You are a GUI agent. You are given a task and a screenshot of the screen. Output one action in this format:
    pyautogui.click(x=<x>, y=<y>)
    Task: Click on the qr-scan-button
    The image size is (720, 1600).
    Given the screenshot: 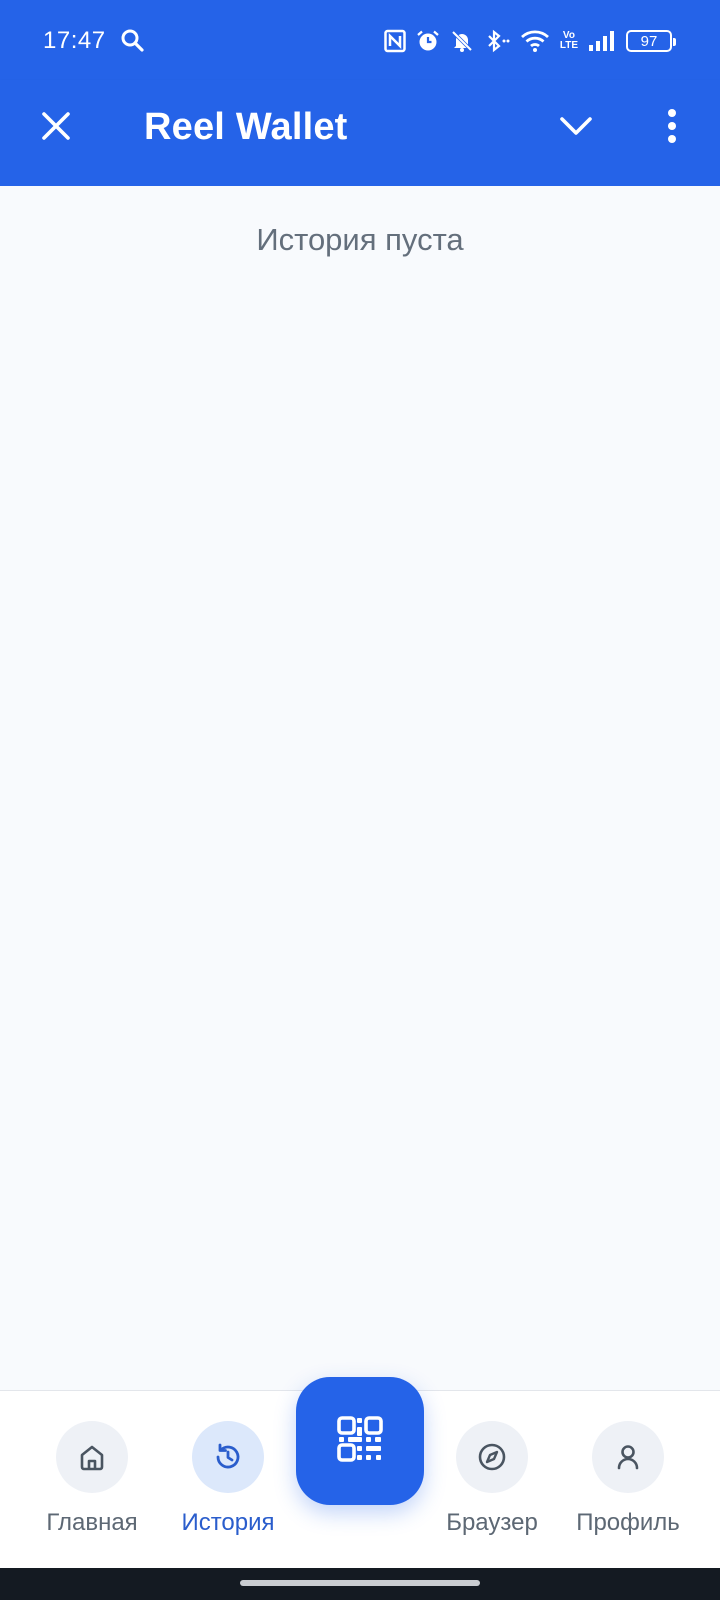 What is the action you would take?
    pyautogui.click(x=360, y=1441)
    